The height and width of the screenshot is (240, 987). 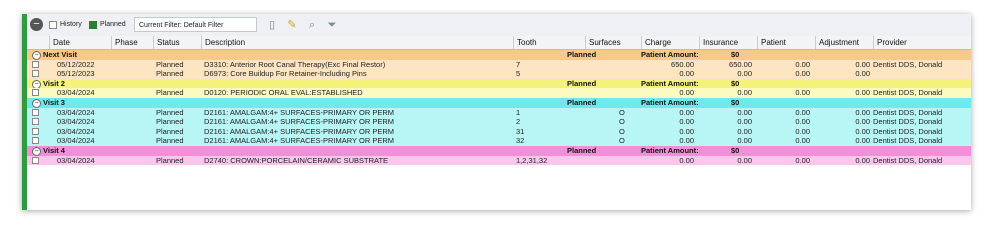 I want to click on planned-toggle: Planned, so click(x=107, y=24).